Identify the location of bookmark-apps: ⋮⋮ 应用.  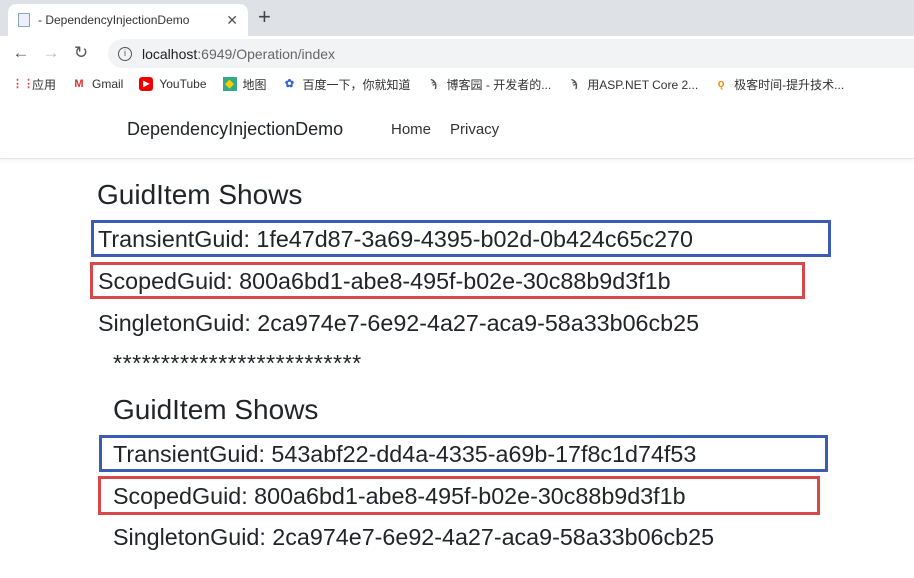
(34, 84).